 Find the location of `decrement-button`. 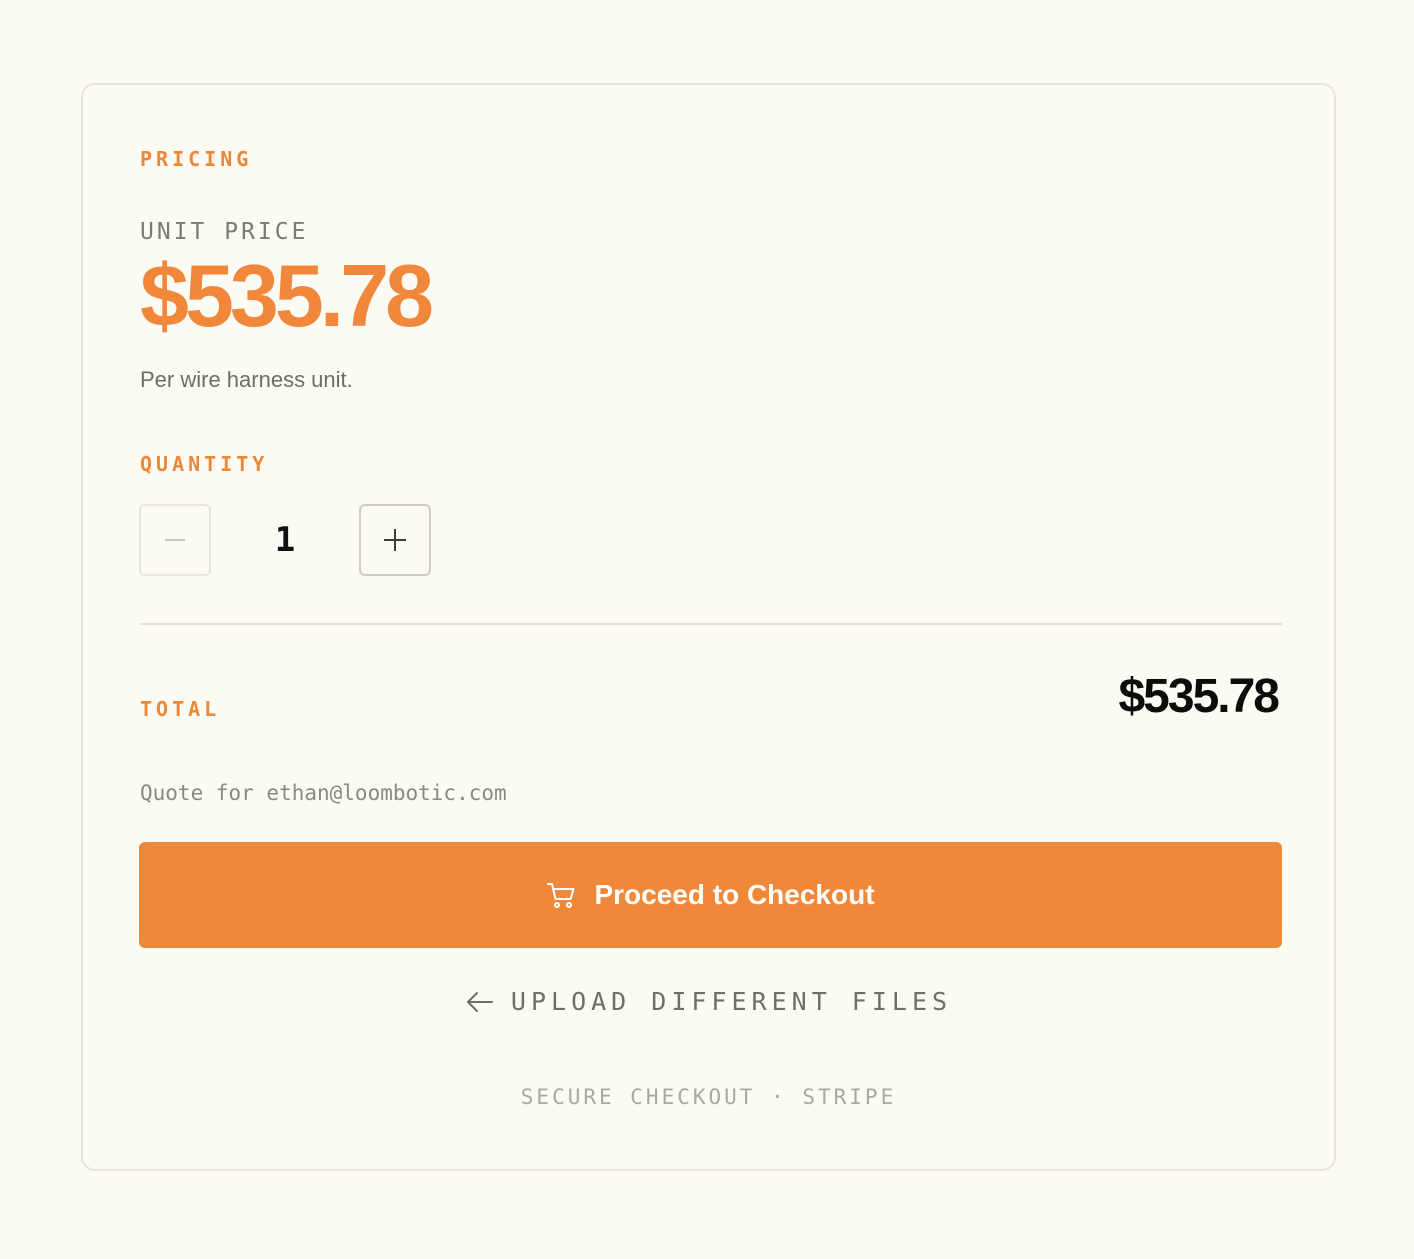

decrement-button is located at coordinates (175, 540).